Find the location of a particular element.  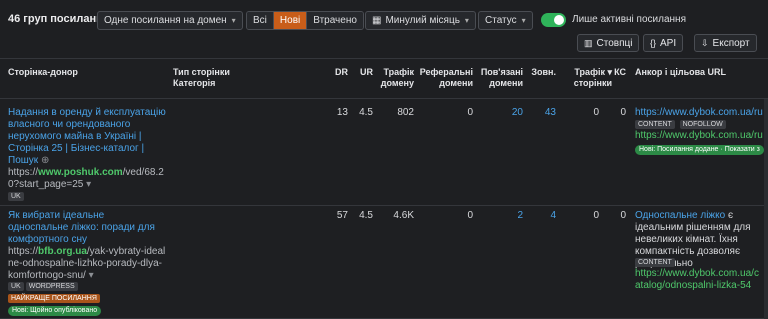

per-domain-label: Одне посилання на домен is located at coordinates (165, 20).